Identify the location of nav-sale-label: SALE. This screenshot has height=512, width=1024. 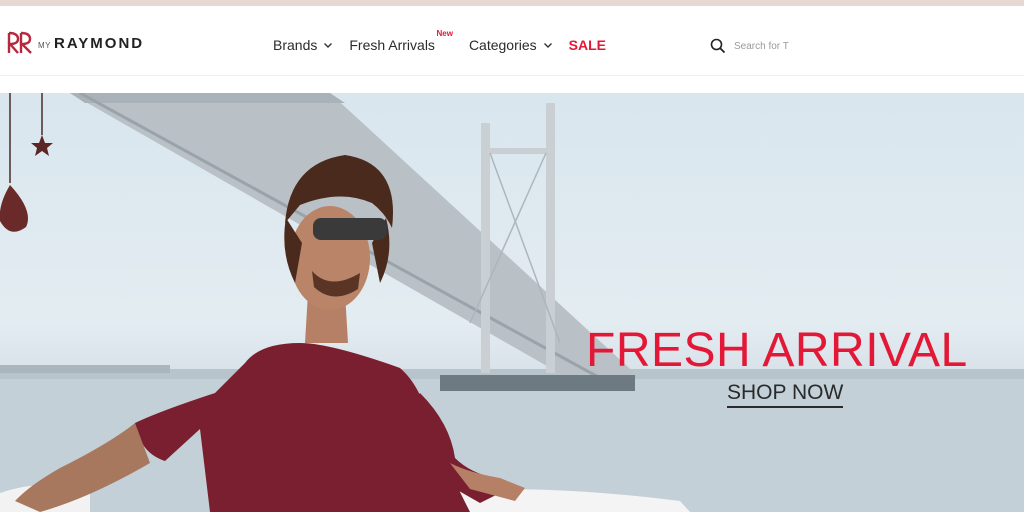
(587, 45).